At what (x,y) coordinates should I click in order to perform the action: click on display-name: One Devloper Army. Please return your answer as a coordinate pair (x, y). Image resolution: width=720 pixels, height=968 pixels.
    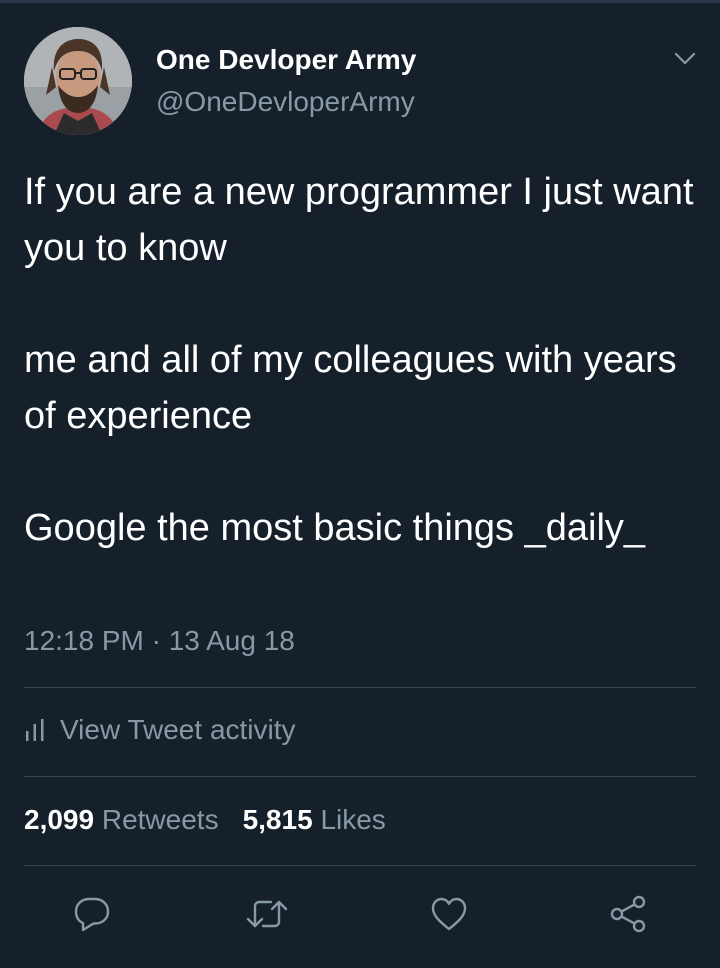
    Looking at the image, I should click on (286, 60).